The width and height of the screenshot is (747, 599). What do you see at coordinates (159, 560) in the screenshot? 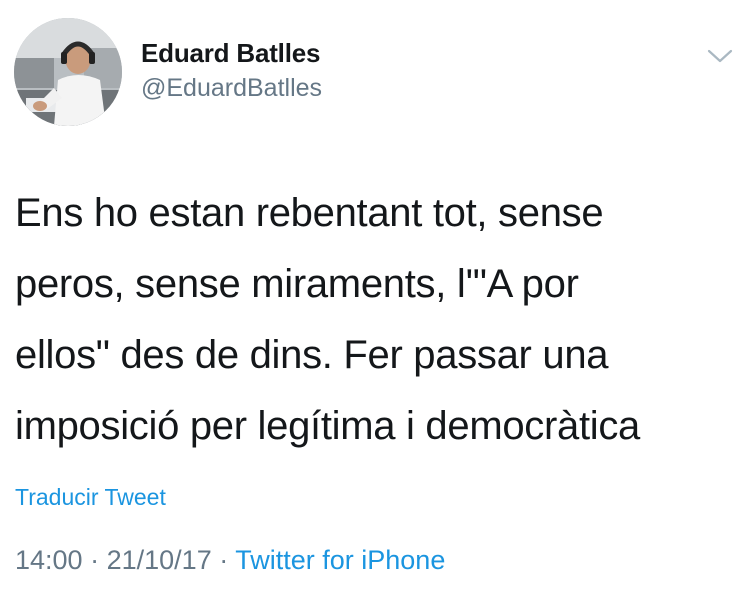
I see `tweet-date: 21/10/17` at bounding box center [159, 560].